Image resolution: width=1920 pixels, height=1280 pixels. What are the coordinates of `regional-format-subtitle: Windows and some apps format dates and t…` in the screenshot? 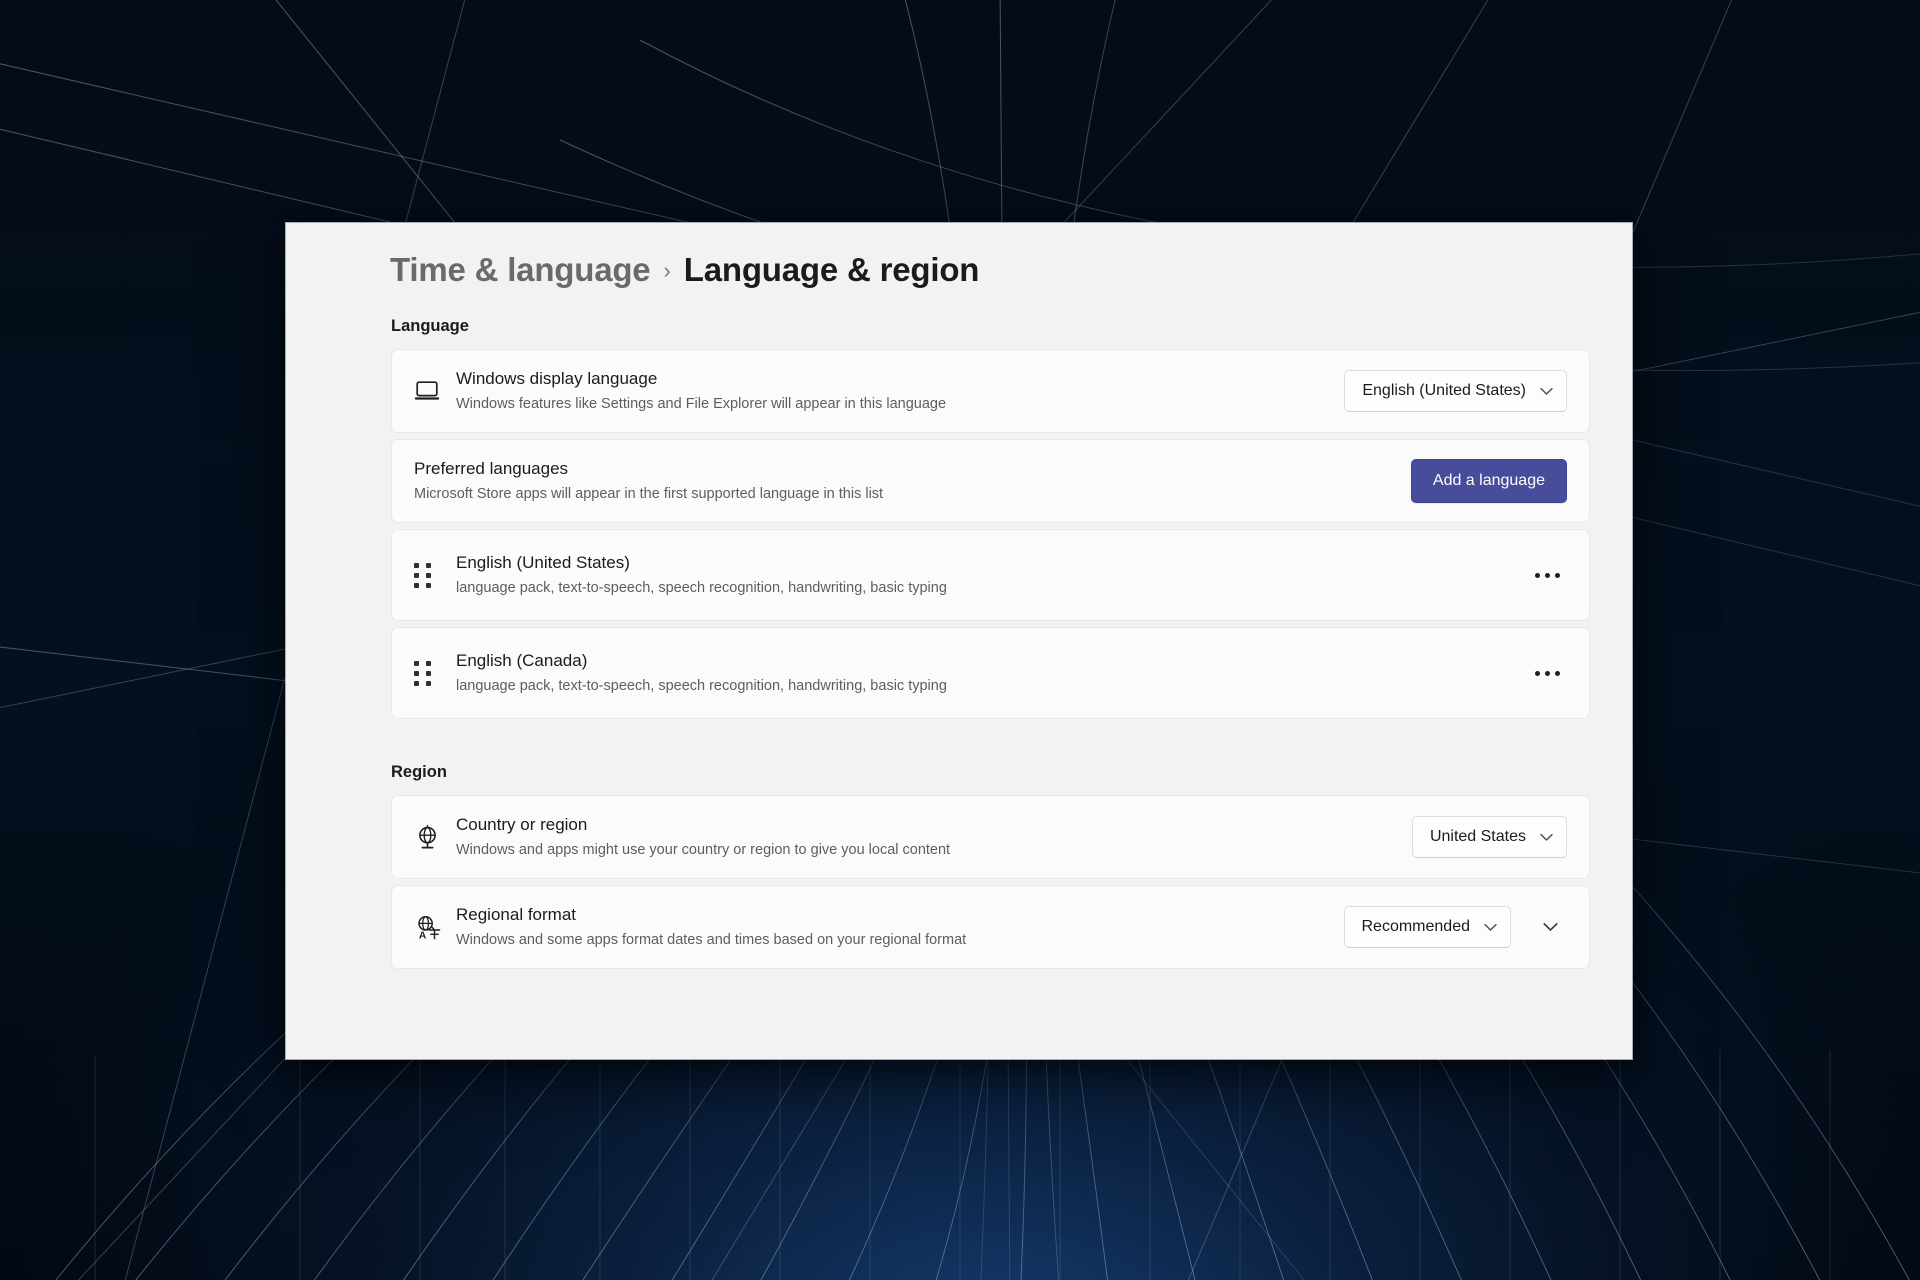 It's located at (711, 939).